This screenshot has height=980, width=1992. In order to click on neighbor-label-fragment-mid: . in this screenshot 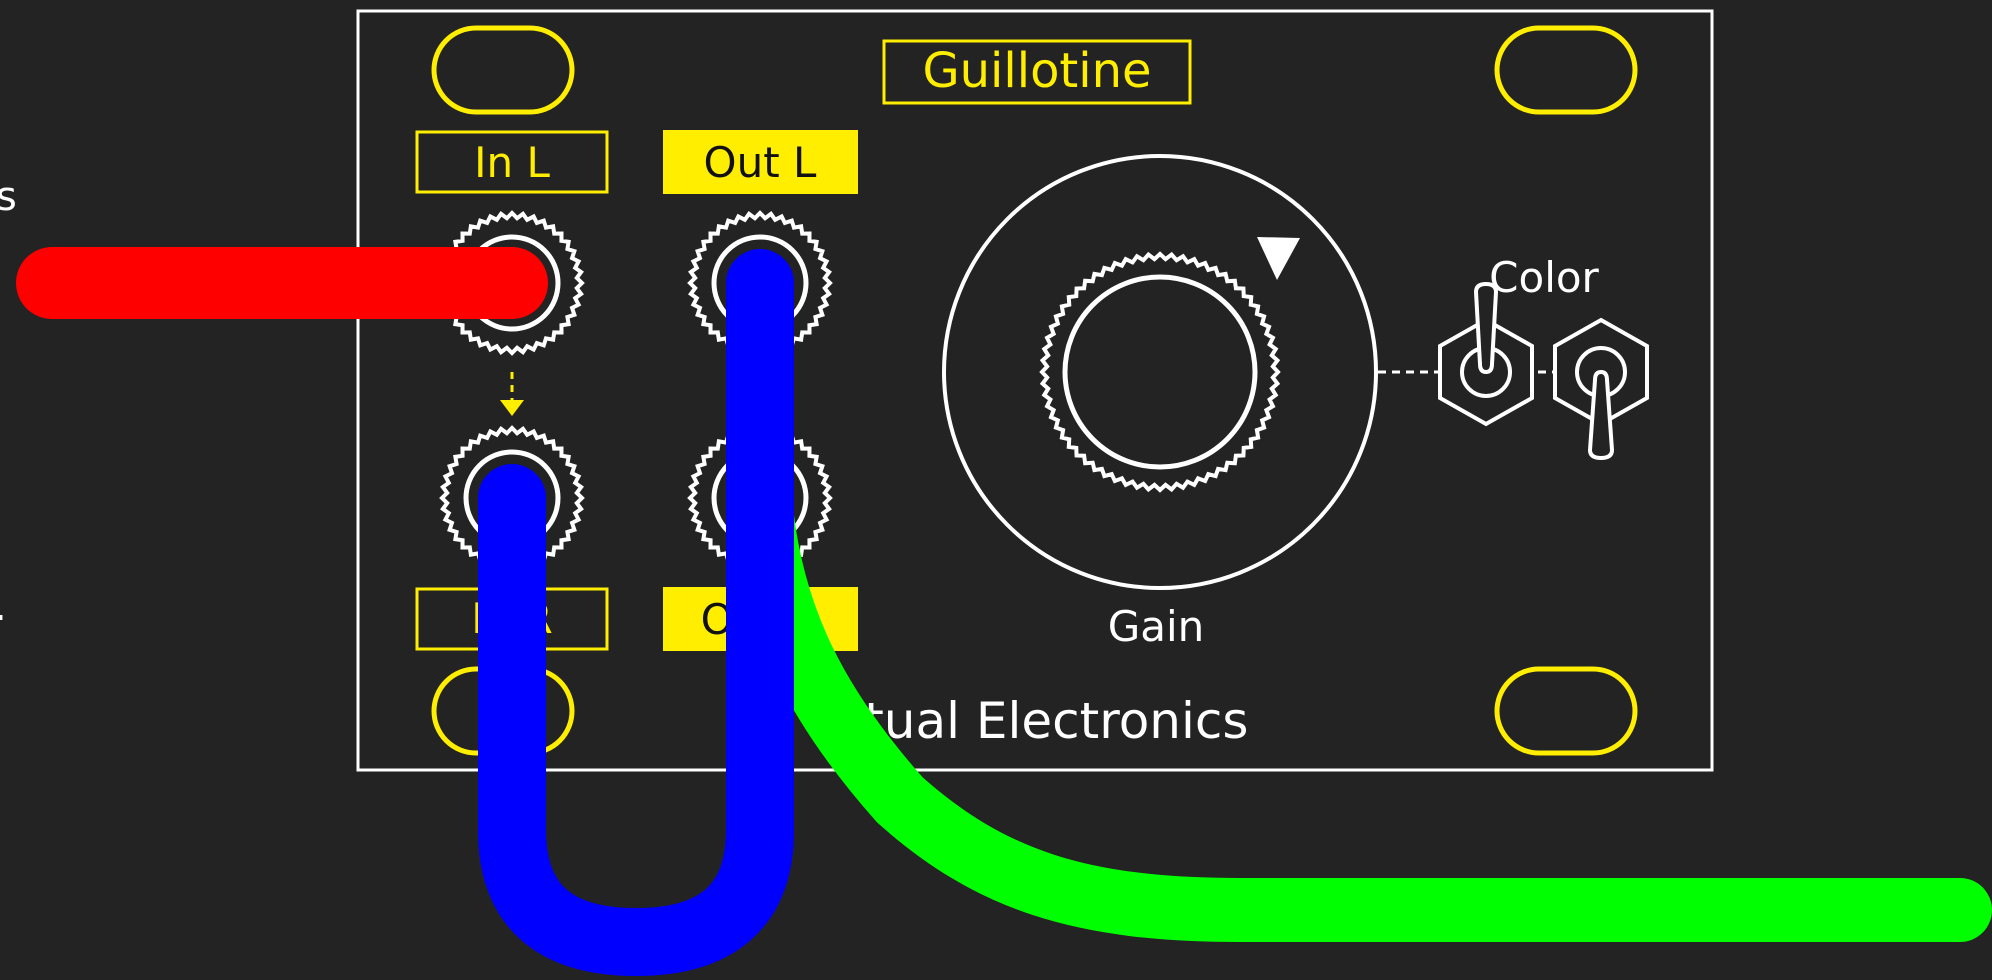, I will do `click(3, 607)`.